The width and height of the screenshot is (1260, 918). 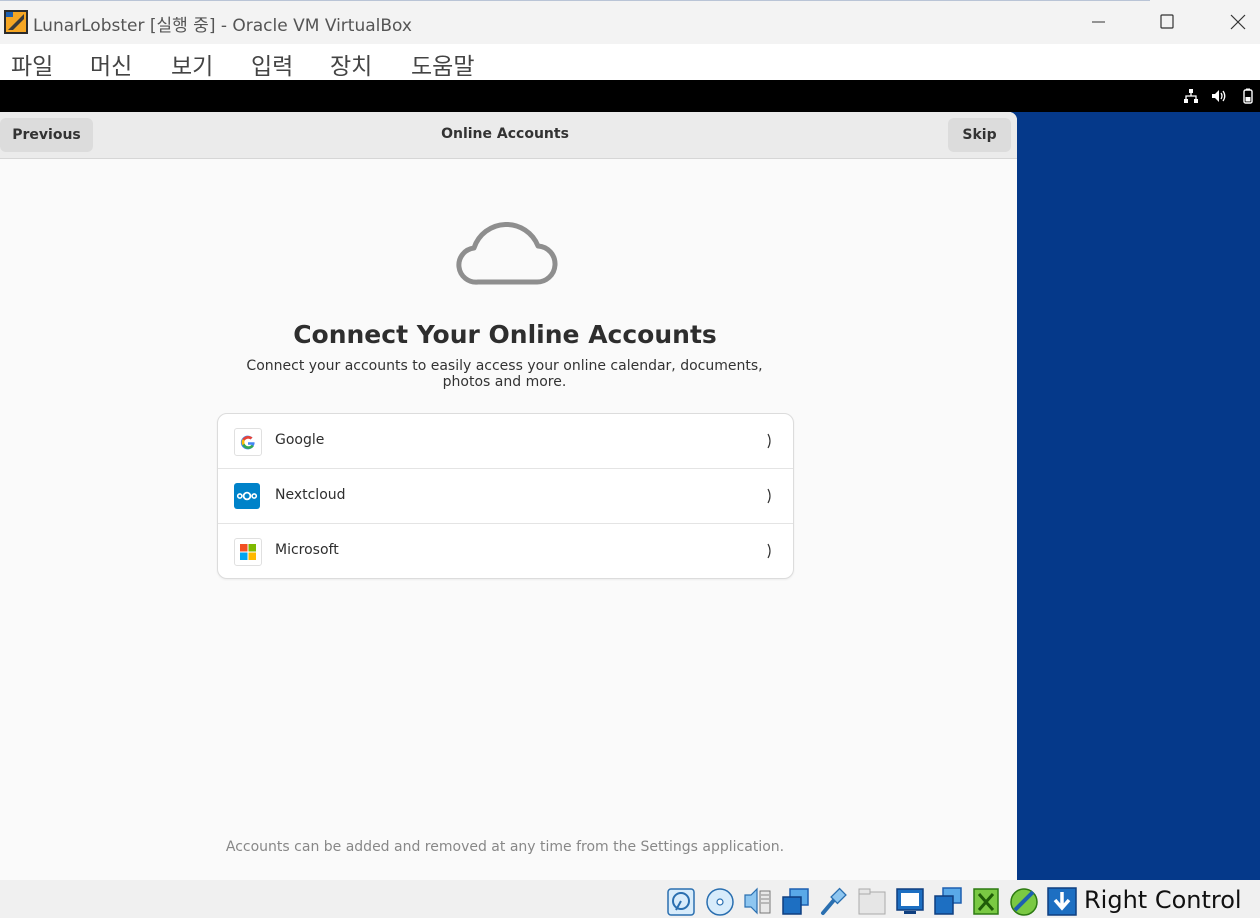 I want to click on menu-bar: 파일 머신 보기 입력 장치 도움말, so click(x=630, y=62).